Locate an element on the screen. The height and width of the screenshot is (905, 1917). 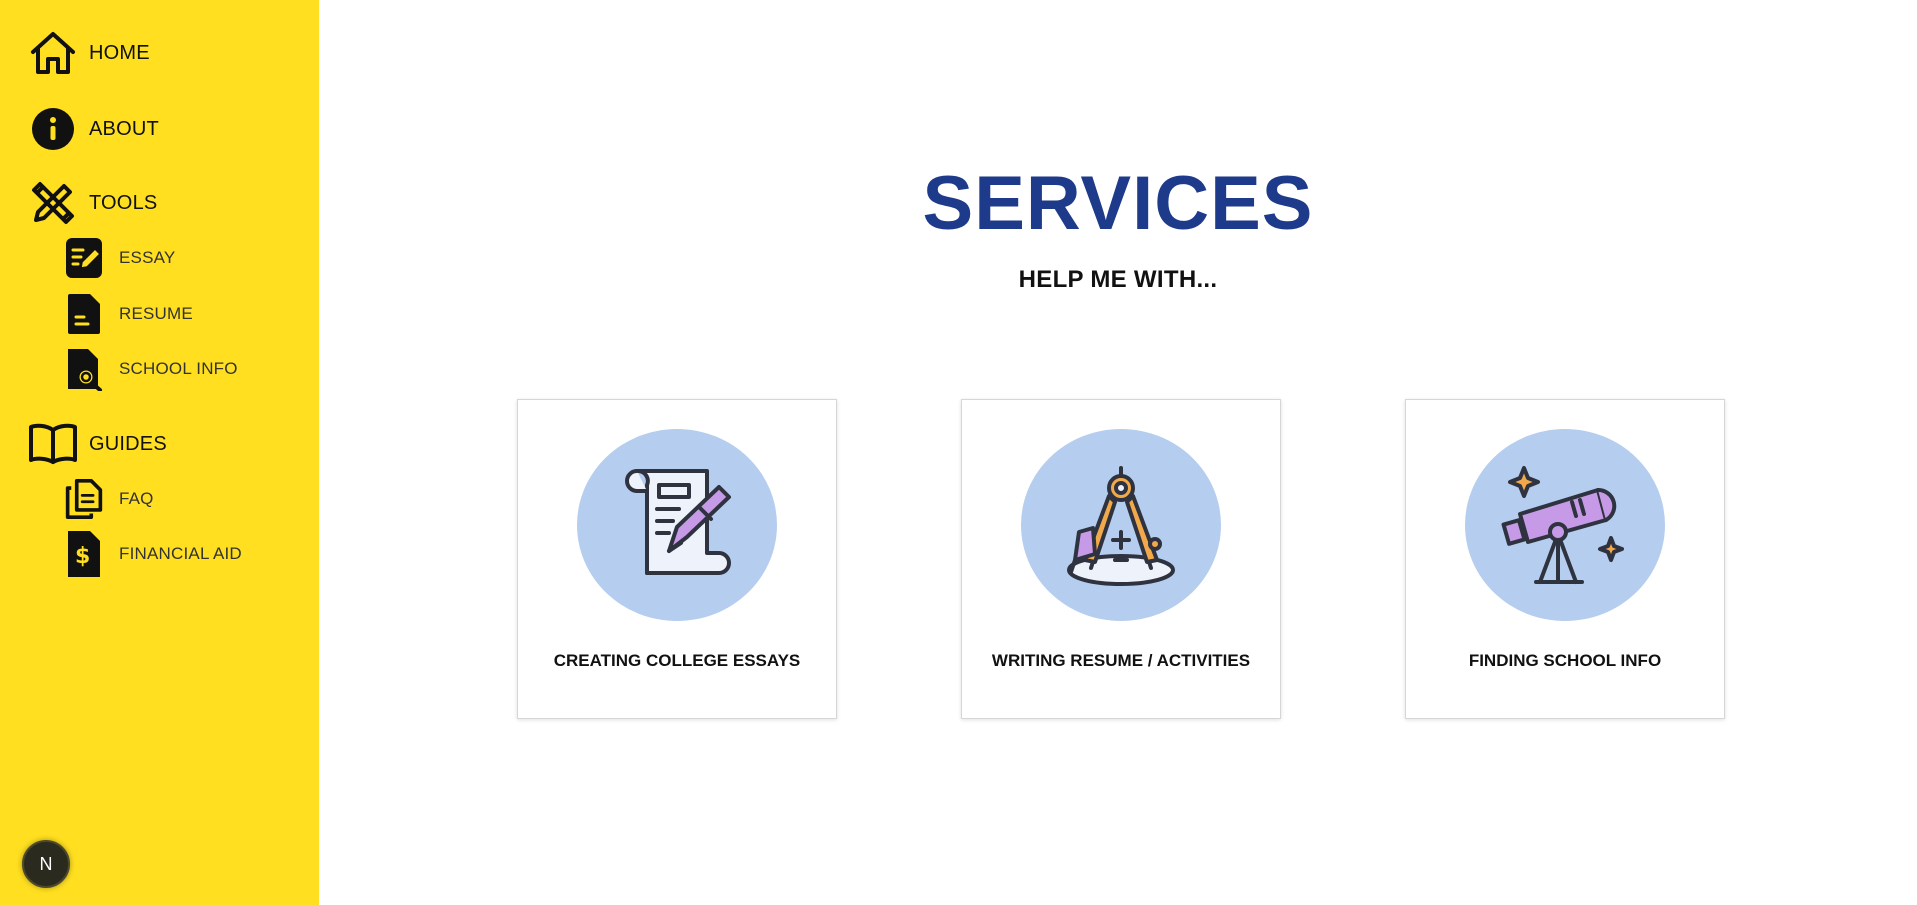
service-card-label: FINDING SCHOOL INFO is located at coordinates (1565, 660).